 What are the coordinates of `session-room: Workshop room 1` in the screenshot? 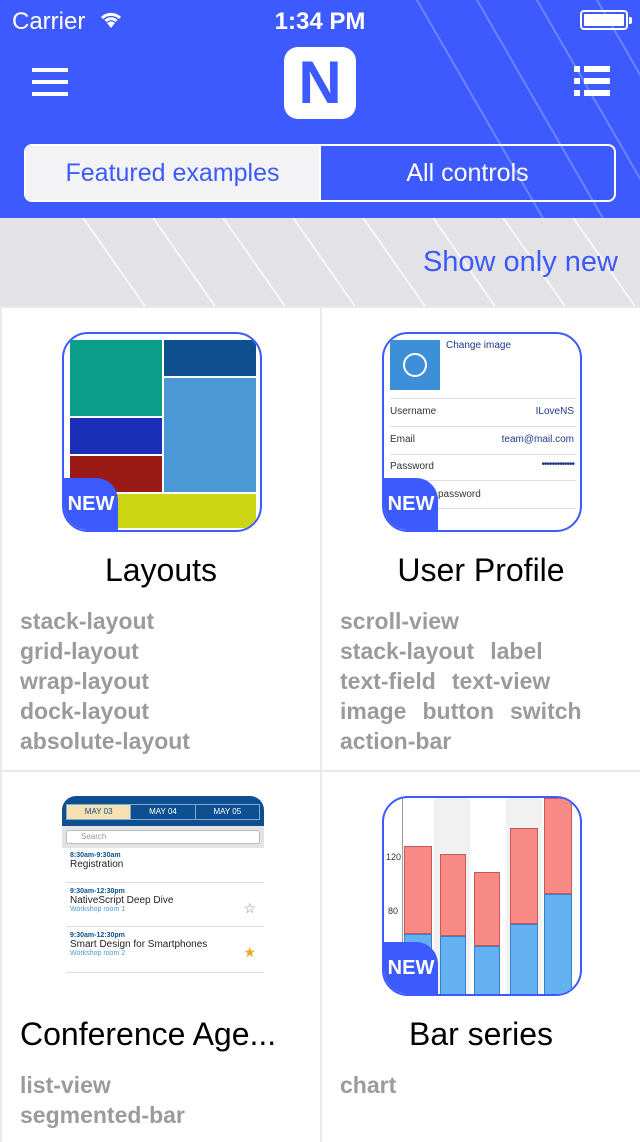 It's located at (98, 909).